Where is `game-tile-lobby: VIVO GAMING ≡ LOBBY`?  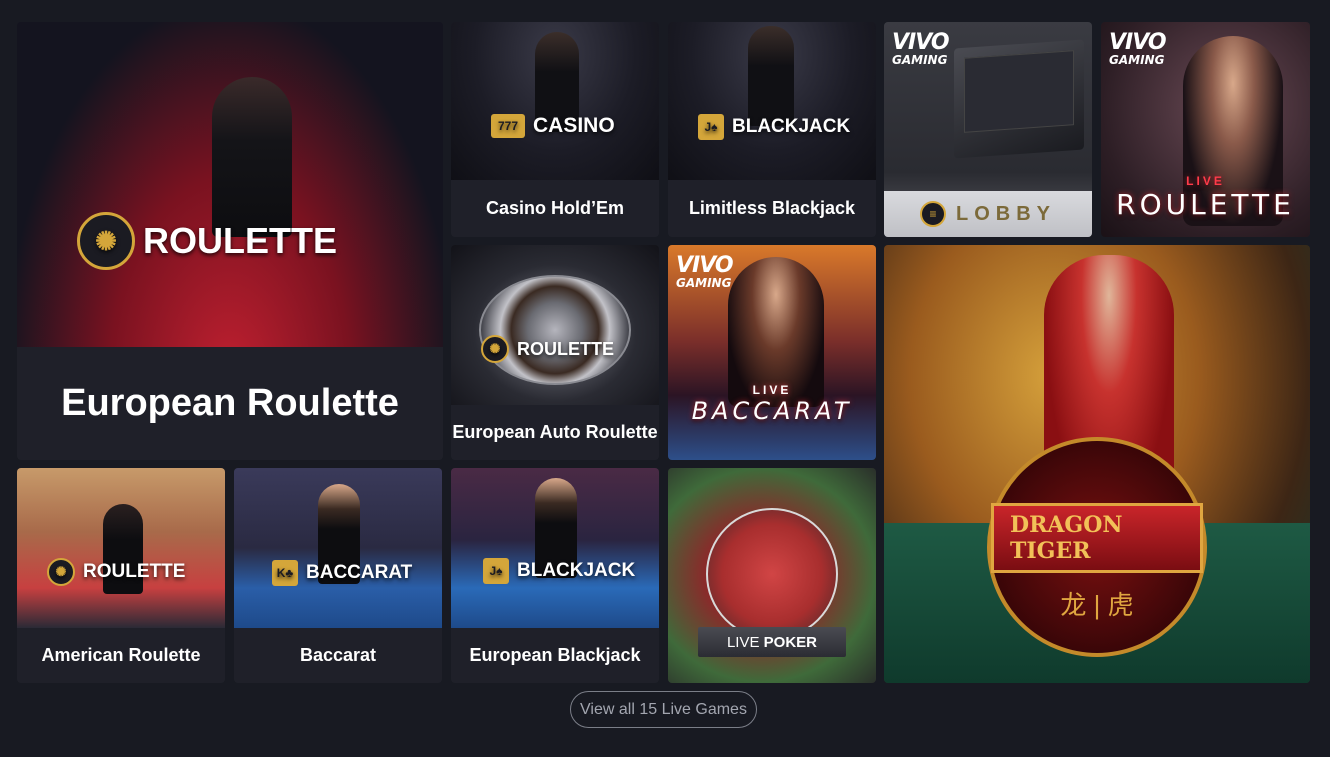
game-tile-lobby: VIVO GAMING ≡ LOBBY is located at coordinates (988, 129).